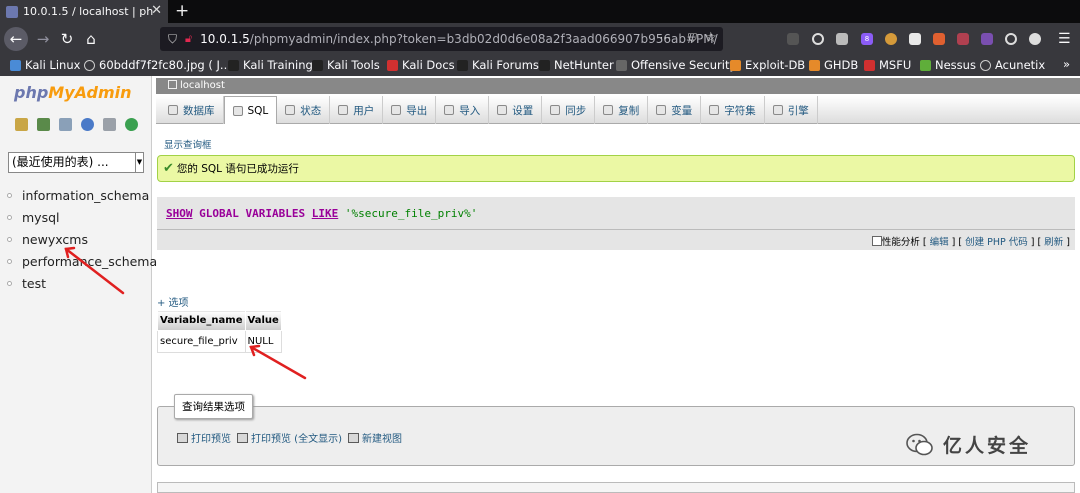  I want to click on bookmark-ghdb: GHDB, so click(833, 65).